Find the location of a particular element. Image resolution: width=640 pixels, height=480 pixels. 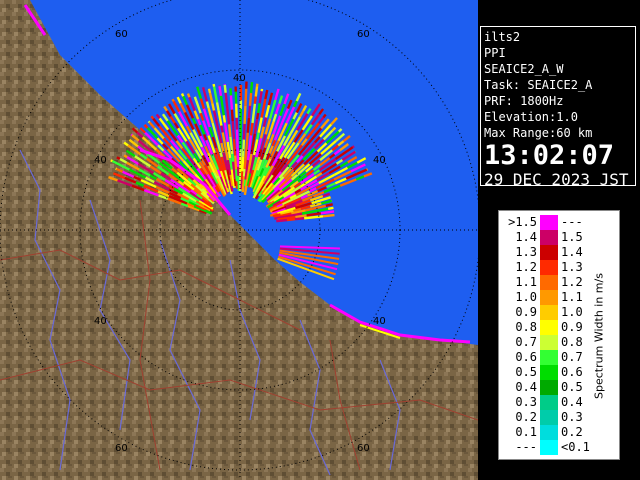

legend-high-value: 1.5 is located at coordinates (572, 237).